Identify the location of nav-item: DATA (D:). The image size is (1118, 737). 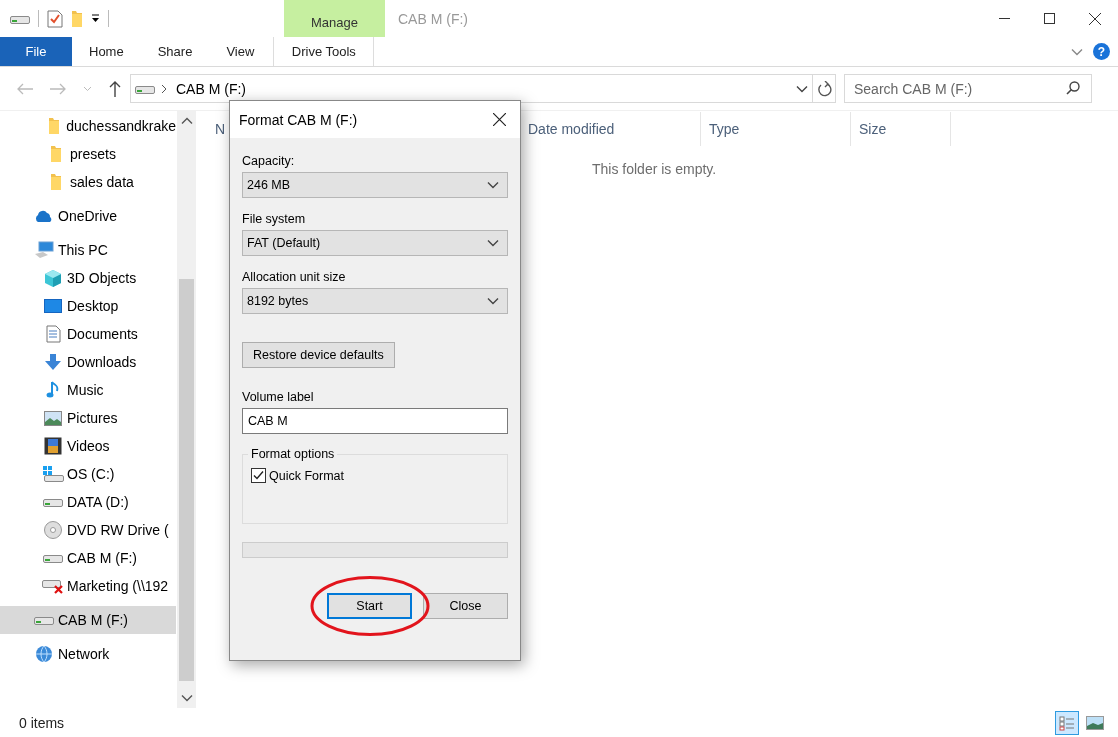
(88, 502).